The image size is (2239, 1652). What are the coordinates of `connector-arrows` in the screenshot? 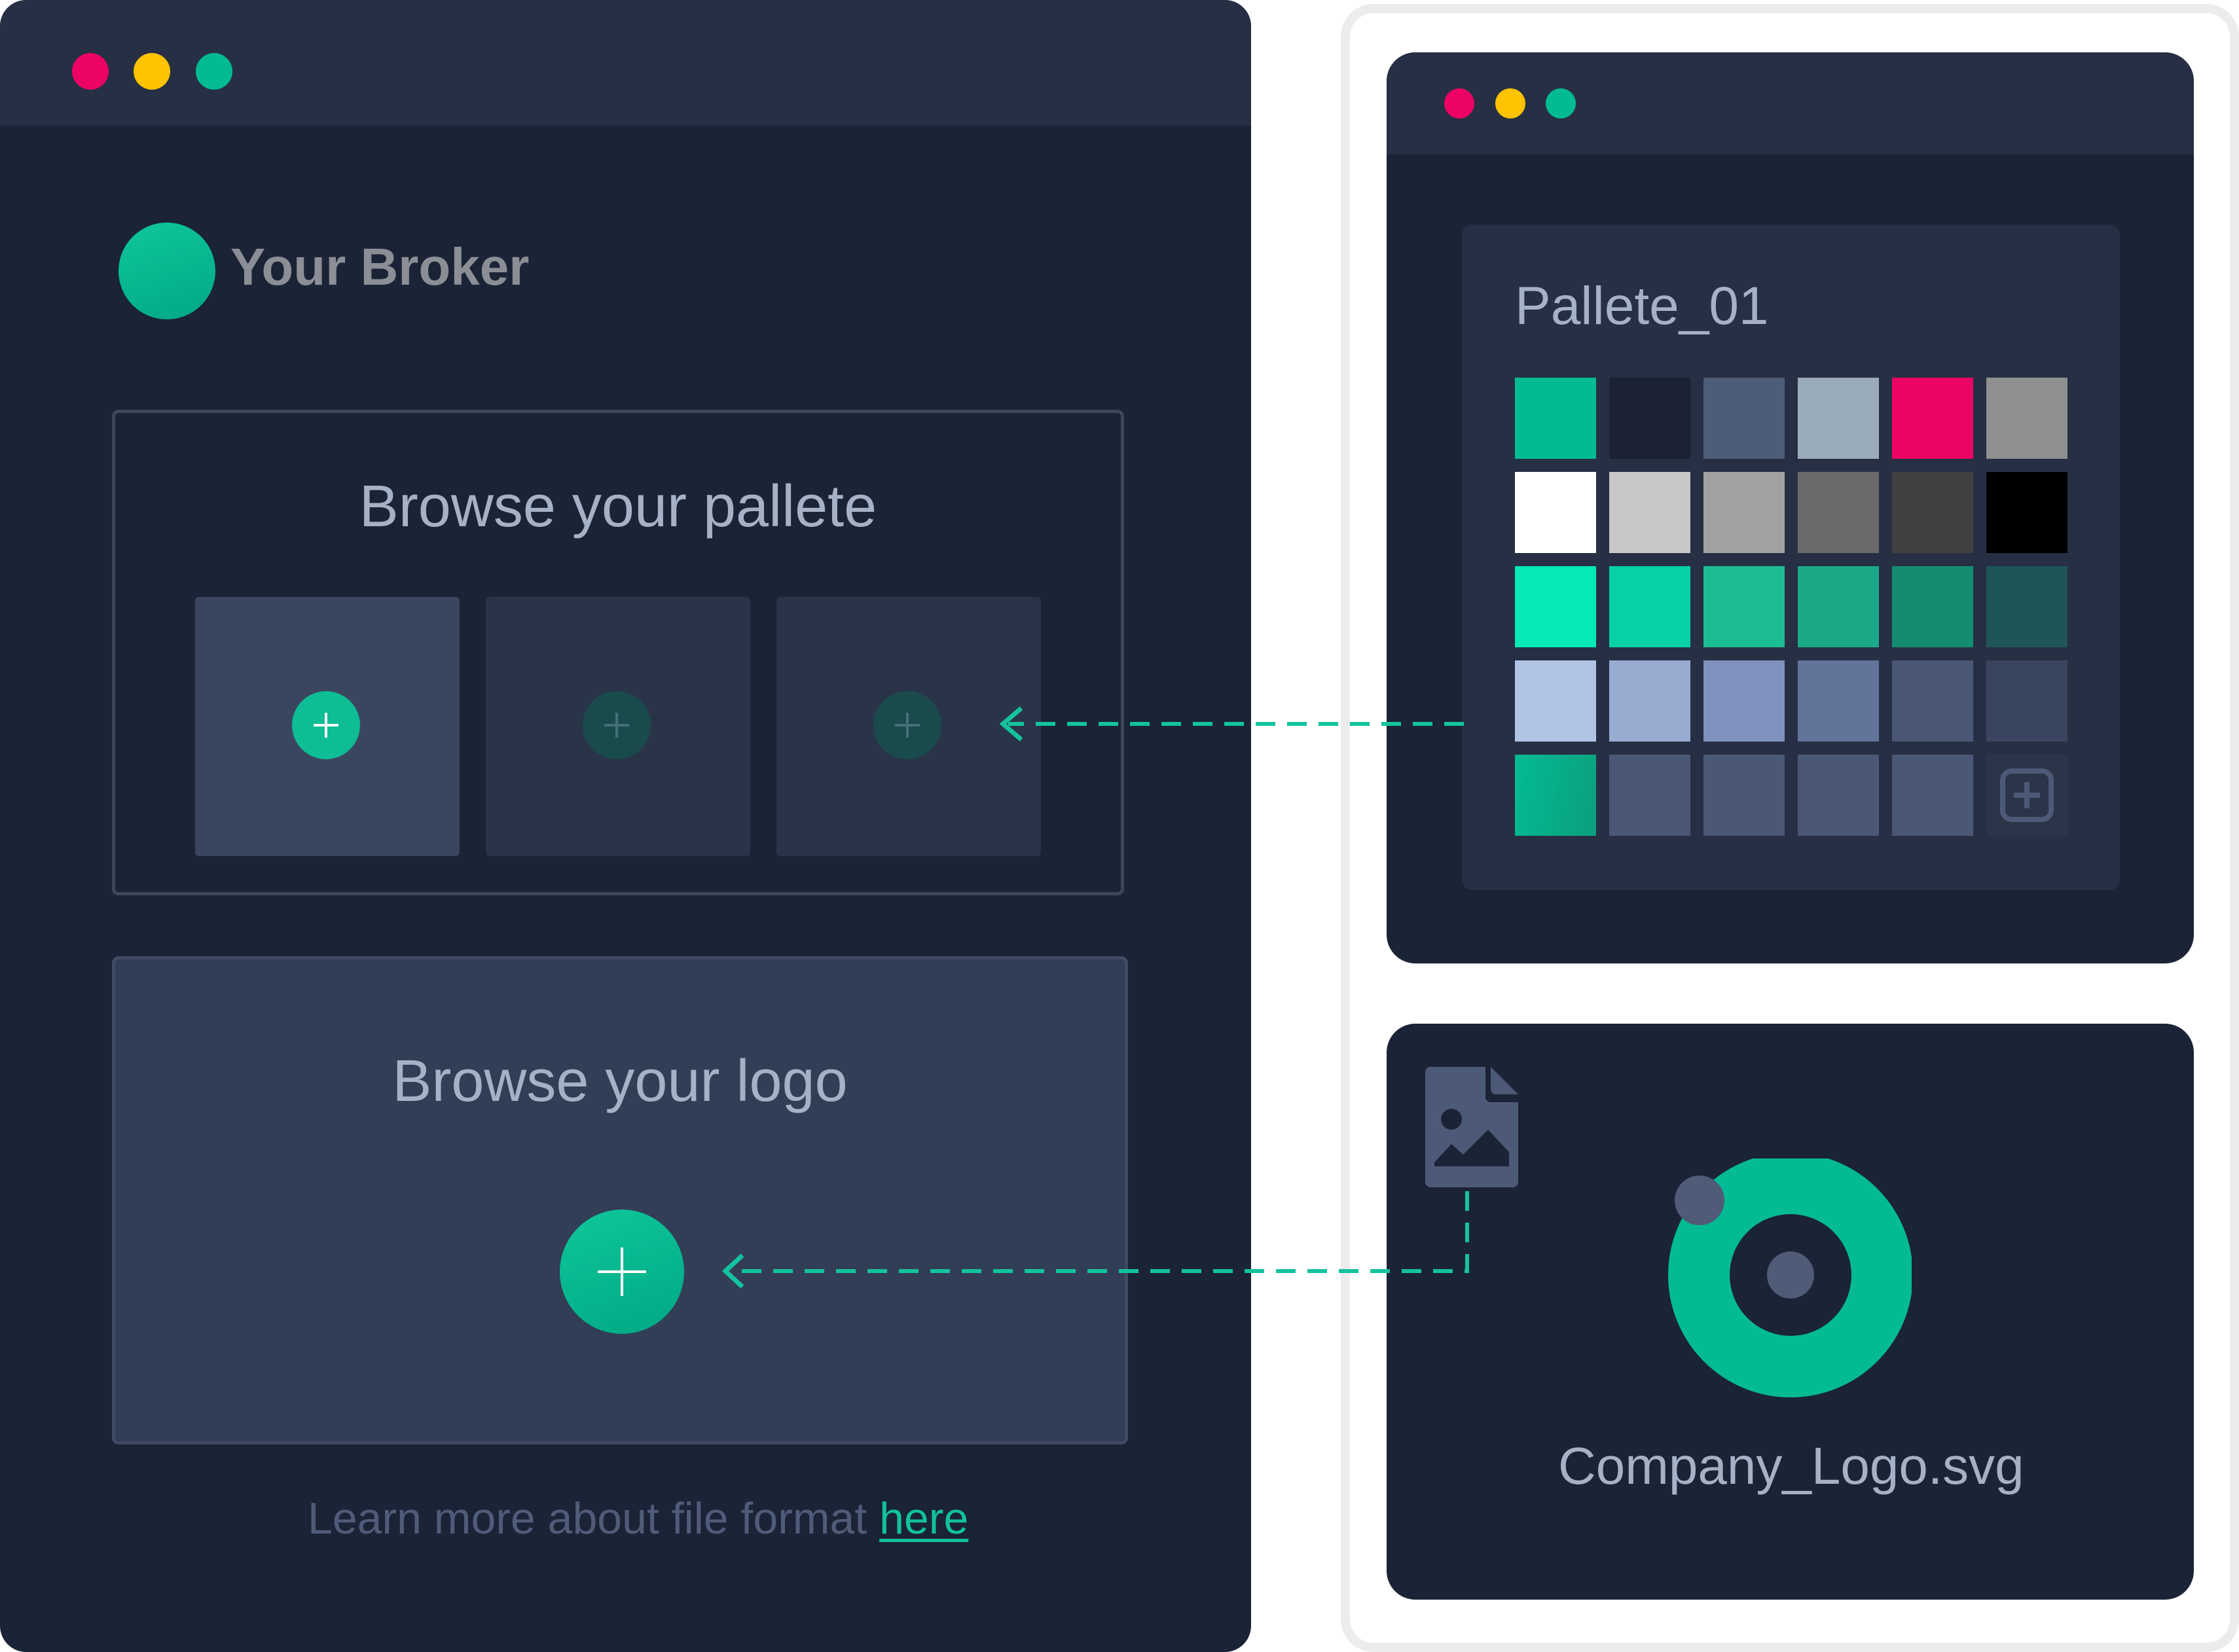 It's located at (1095, 998).